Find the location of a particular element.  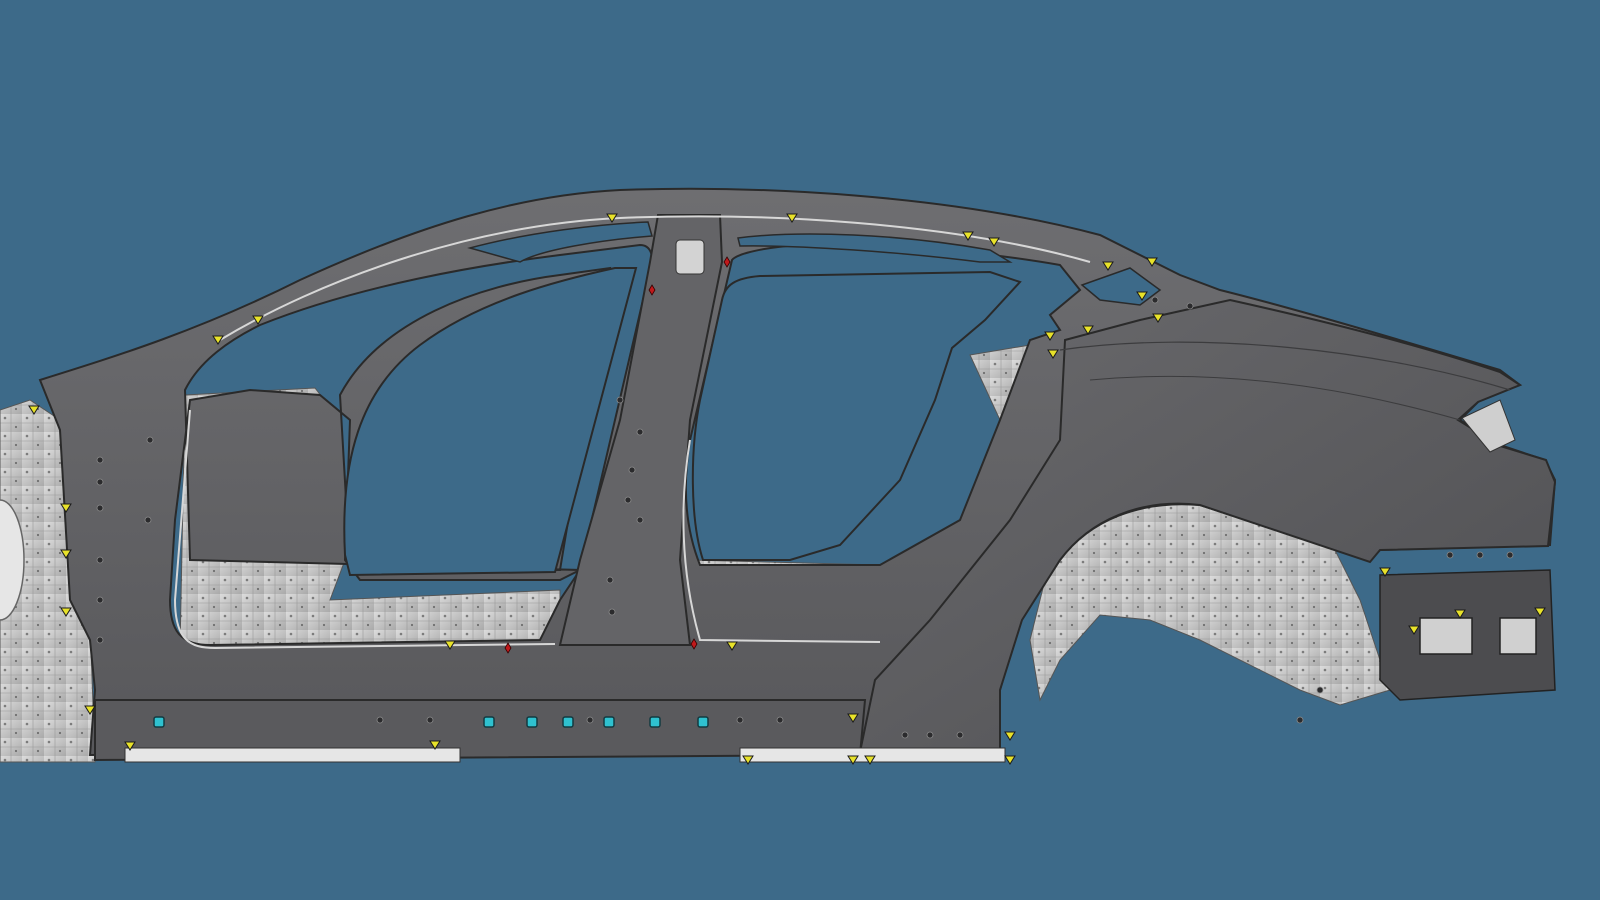

rear-lower-window-right is located at coordinates (1518, 636).